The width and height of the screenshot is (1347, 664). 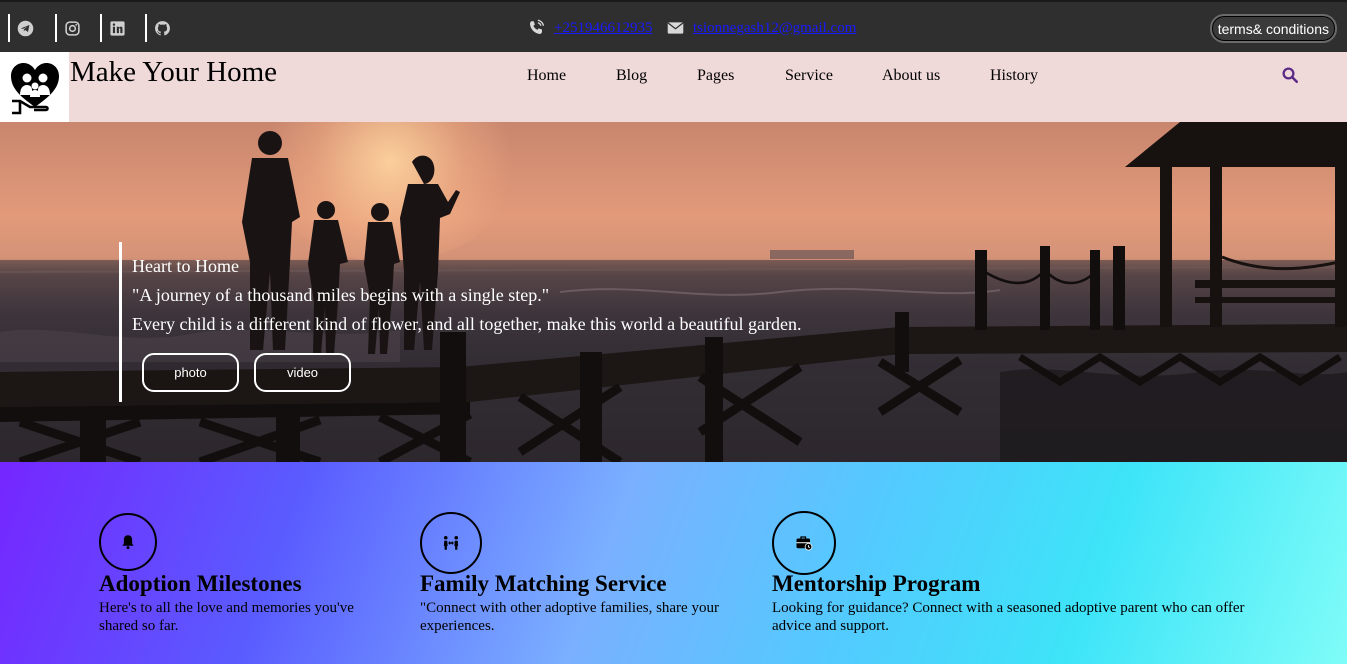 I want to click on github-icon, so click(x=162, y=27).